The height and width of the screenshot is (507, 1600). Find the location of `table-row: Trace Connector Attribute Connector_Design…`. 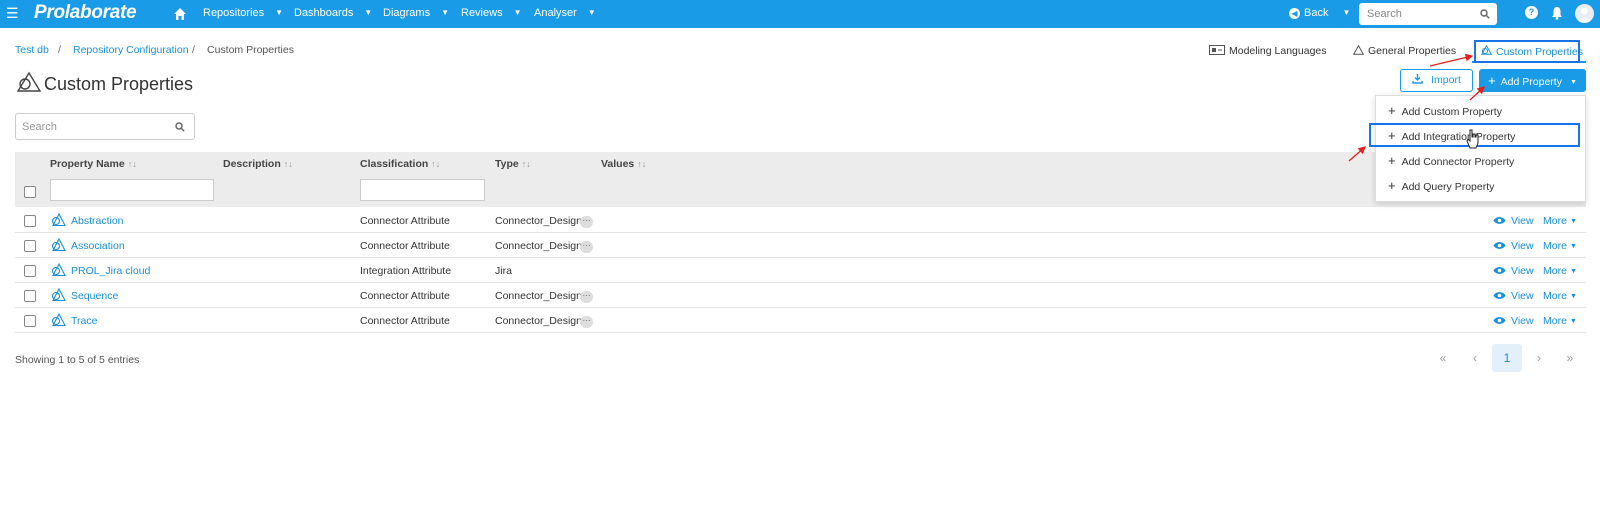

table-row: Trace Connector Attribute Connector_Design… is located at coordinates (800, 320).